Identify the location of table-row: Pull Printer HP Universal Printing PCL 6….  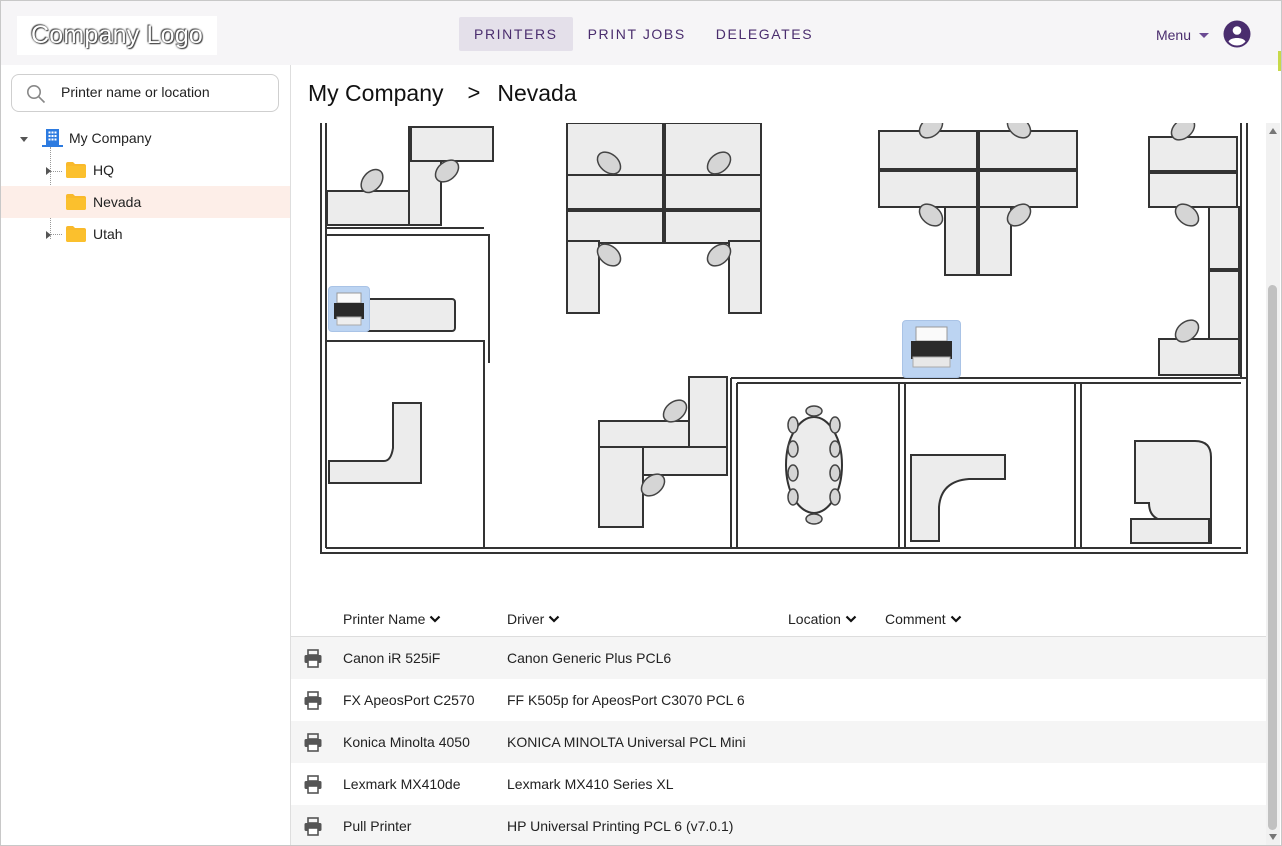
(778, 825).